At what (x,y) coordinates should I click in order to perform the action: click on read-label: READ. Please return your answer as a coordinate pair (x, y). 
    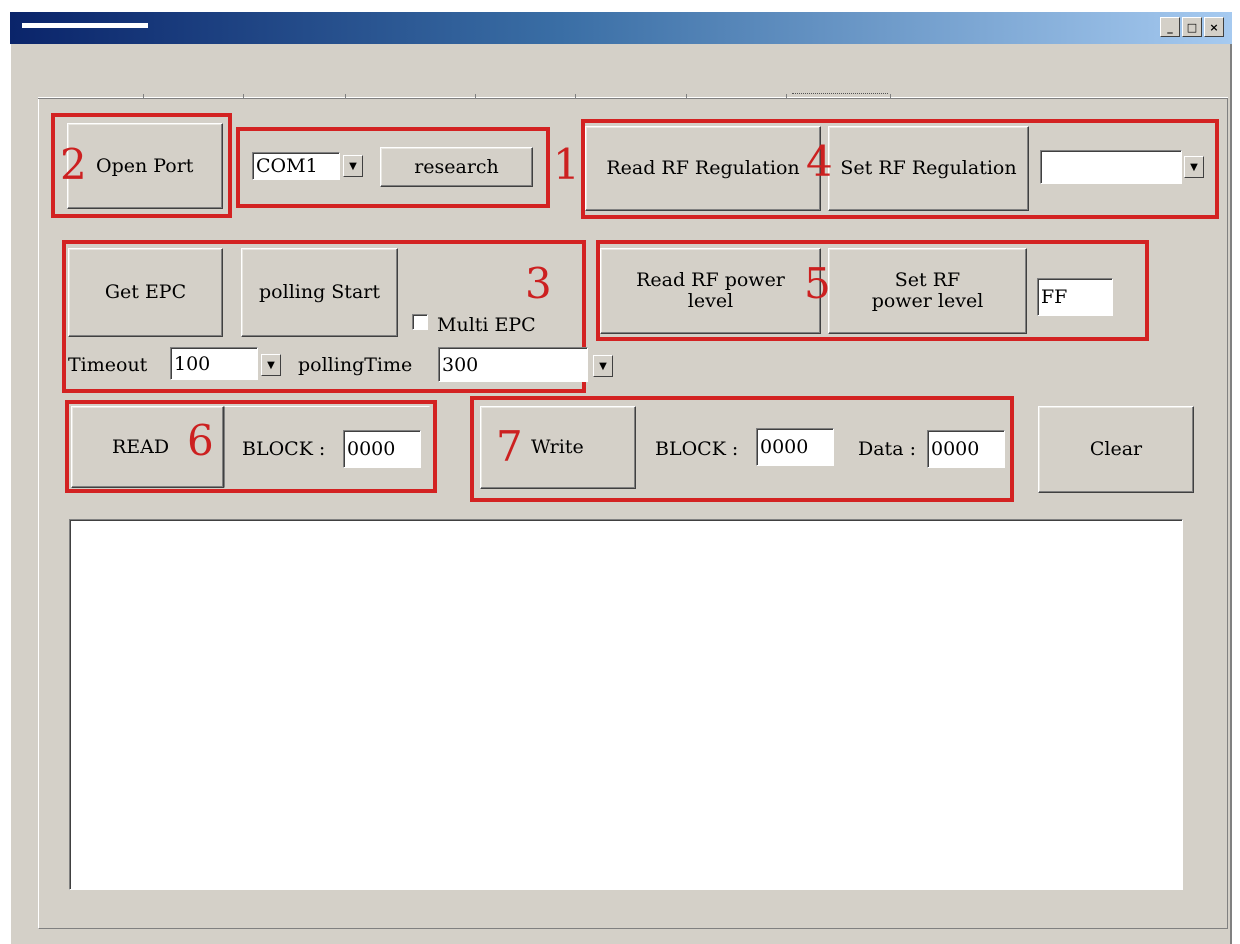
    Looking at the image, I should click on (141, 446).